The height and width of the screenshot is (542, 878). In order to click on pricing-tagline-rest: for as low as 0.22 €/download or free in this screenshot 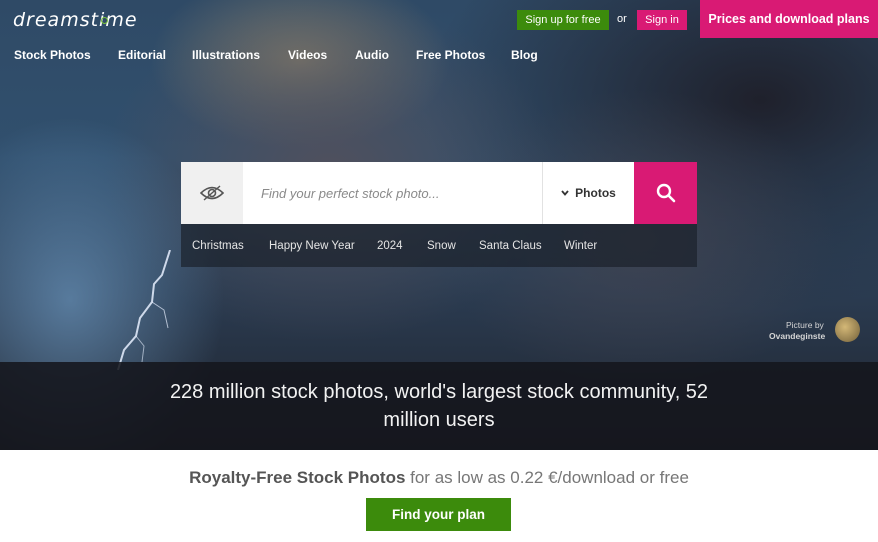, I will do `click(547, 477)`.